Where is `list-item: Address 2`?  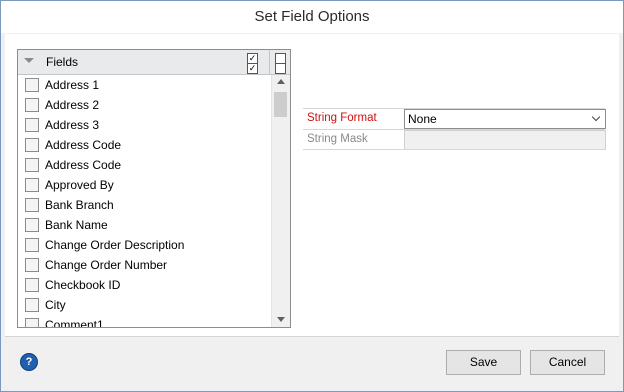 list-item: Address 2 is located at coordinates (144, 105).